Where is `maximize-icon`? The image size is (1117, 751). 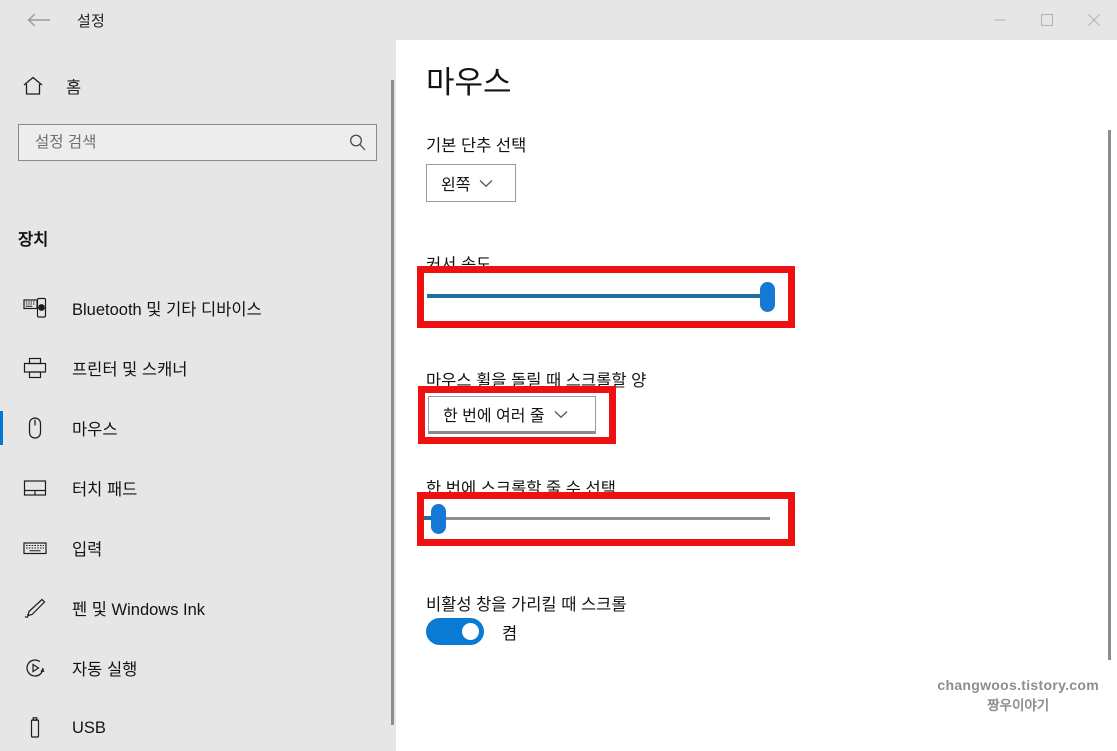 maximize-icon is located at coordinates (1046, 20).